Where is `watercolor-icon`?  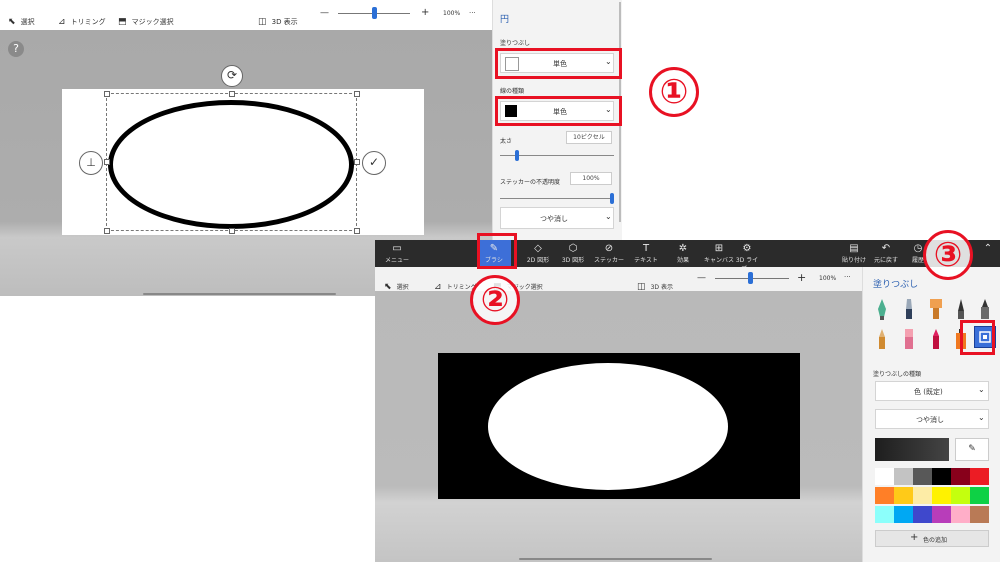
watercolor-icon is located at coordinates (936, 309).